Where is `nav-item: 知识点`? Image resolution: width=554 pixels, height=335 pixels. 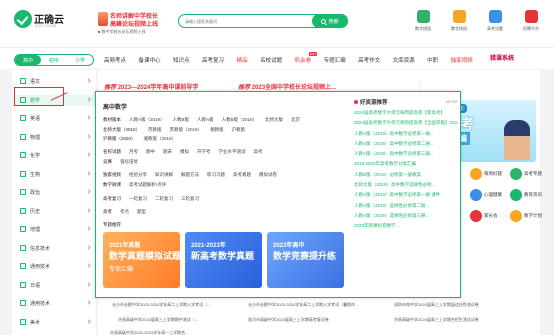
nav-item: 知识点 is located at coordinates (181, 60).